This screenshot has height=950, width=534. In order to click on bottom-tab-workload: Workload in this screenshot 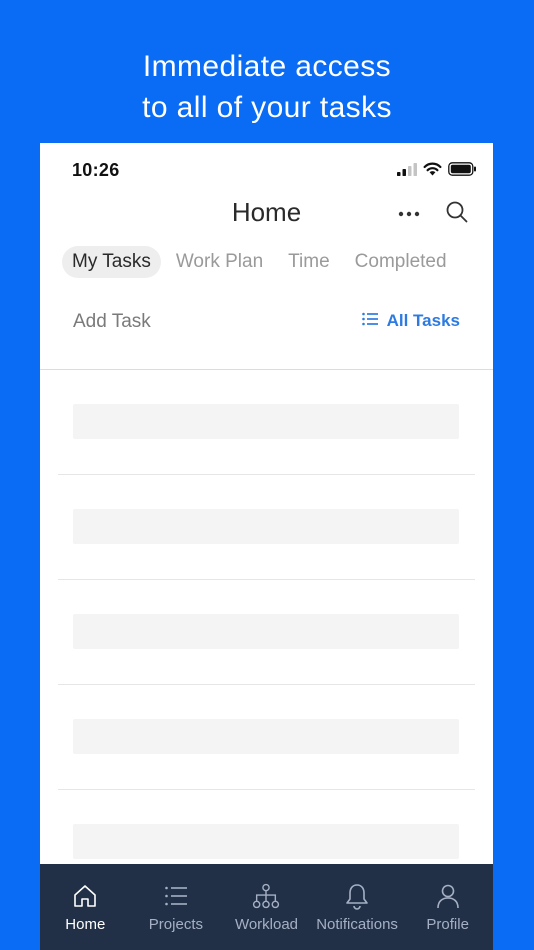, I will do `click(266, 907)`.